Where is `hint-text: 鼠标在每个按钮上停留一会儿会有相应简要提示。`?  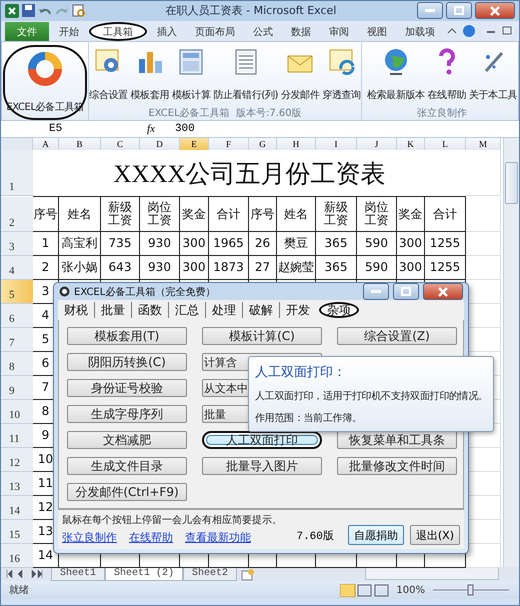
hint-text: 鼠标在每个按钮上停留一会儿会有相应简要提示。 is located at coordinates (172, 521).